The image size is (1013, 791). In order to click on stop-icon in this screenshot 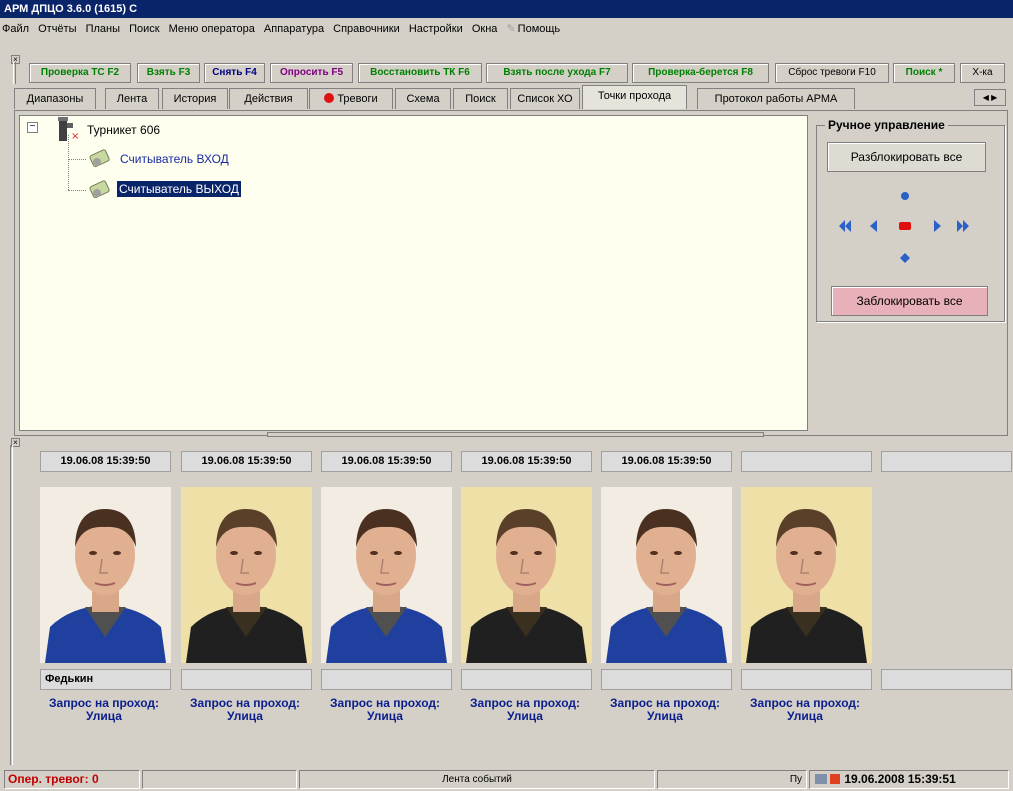, I will do `click(905, 226)`.